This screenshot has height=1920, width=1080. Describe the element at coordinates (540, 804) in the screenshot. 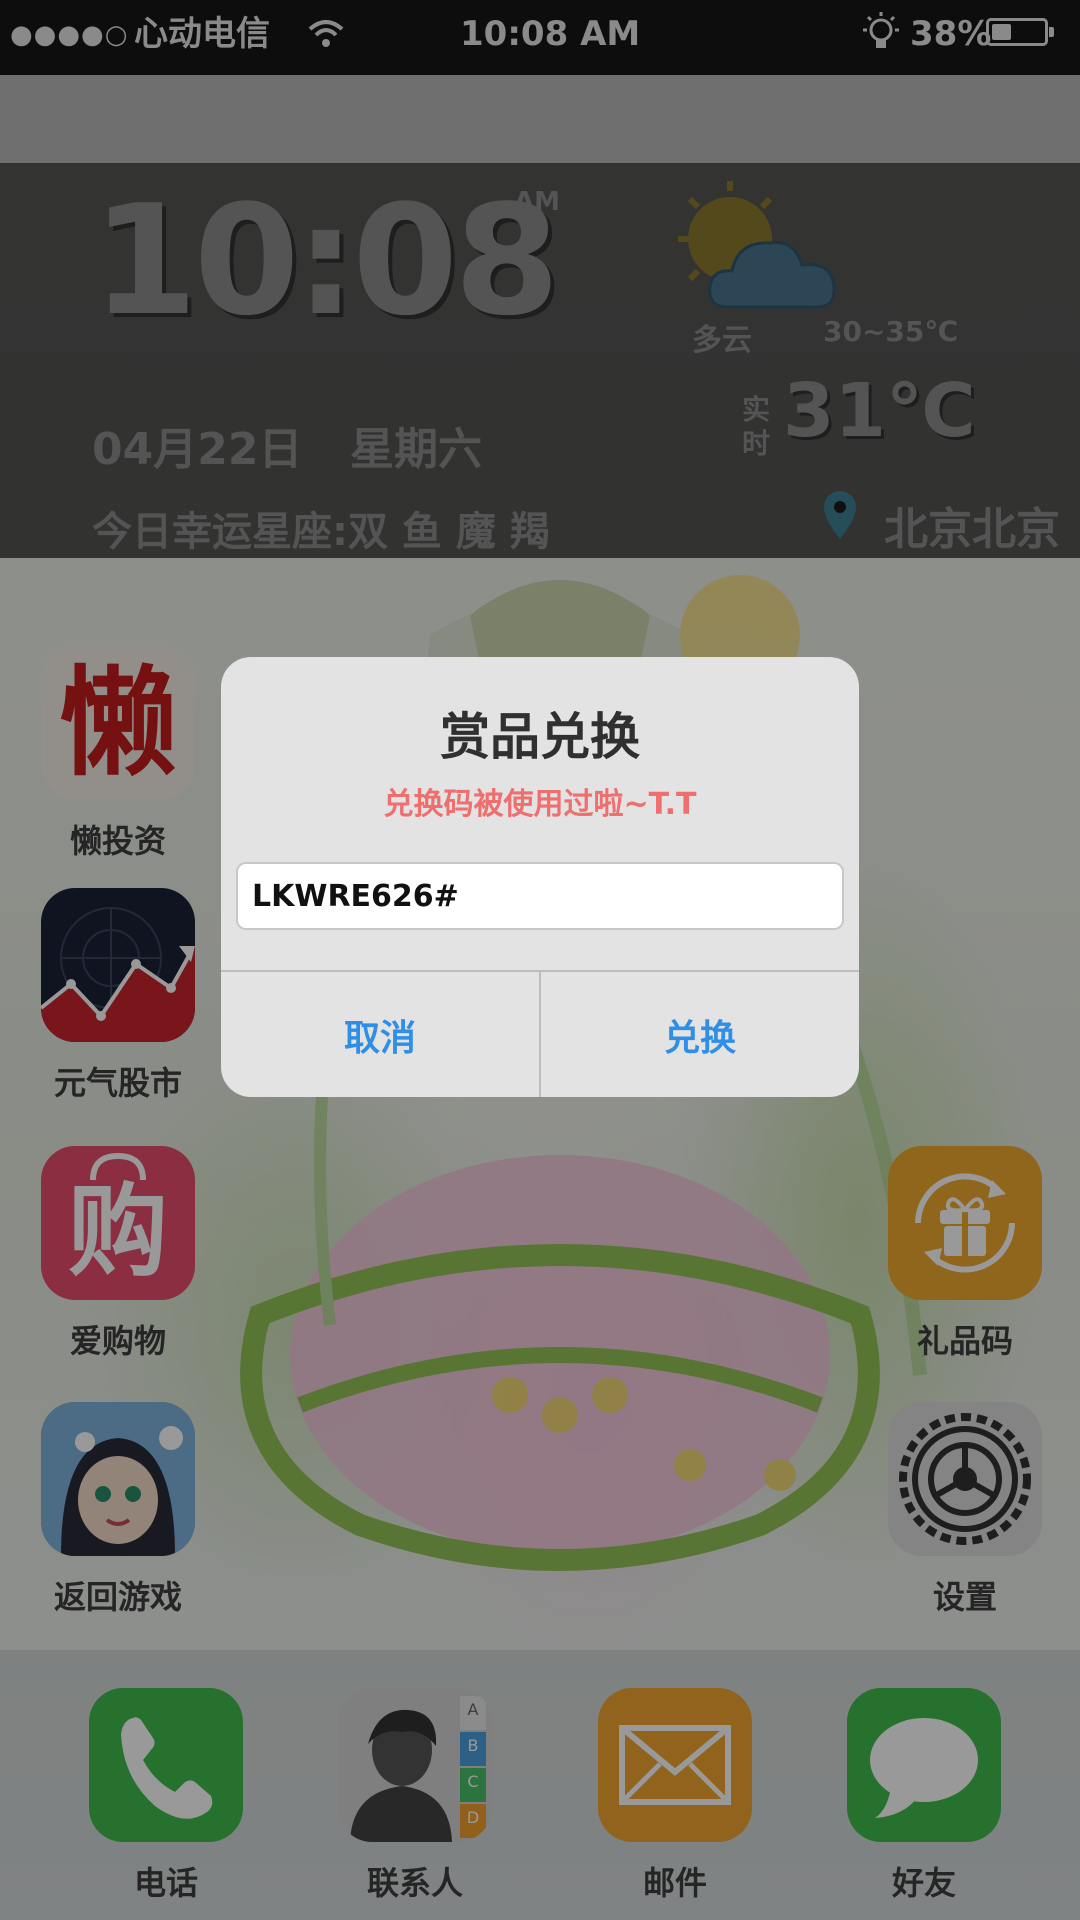

I see `dialog-error-message: 兑换码被使用过啦~T.T` at that location.